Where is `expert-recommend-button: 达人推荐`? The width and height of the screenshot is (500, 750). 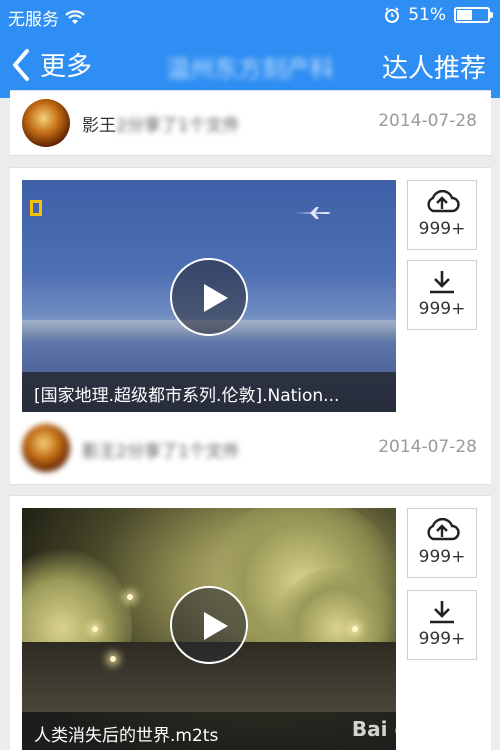 expert-recommend-button: 达人推荐 is located at coordinates (434, 66).